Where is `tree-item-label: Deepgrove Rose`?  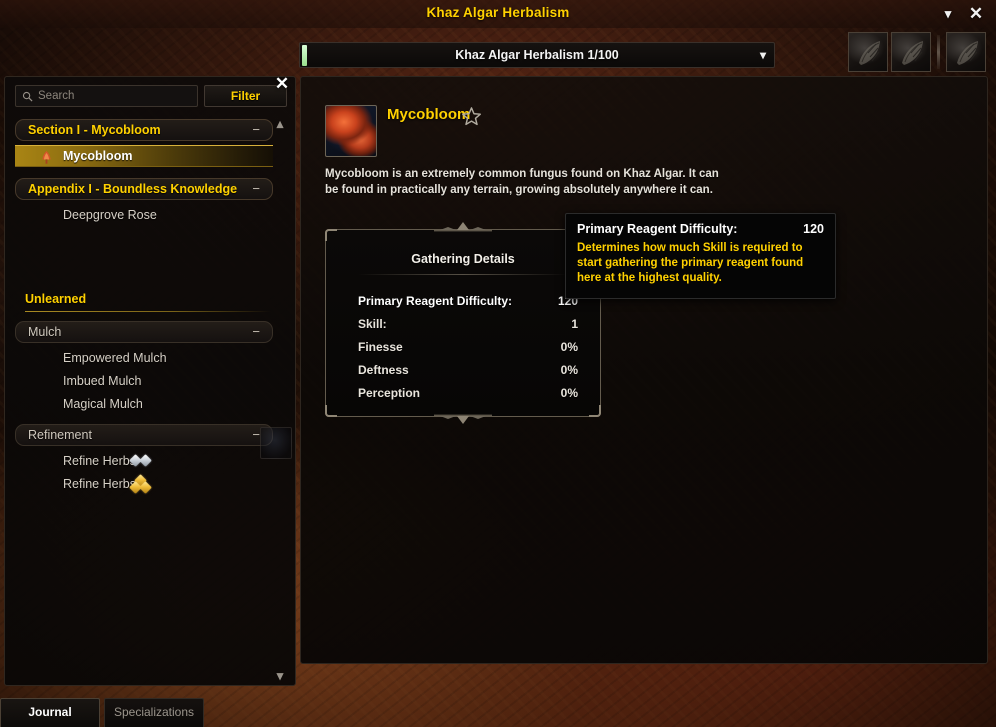
tree-item-label: Deepgrove Rose is located at coordinates (110, 215).